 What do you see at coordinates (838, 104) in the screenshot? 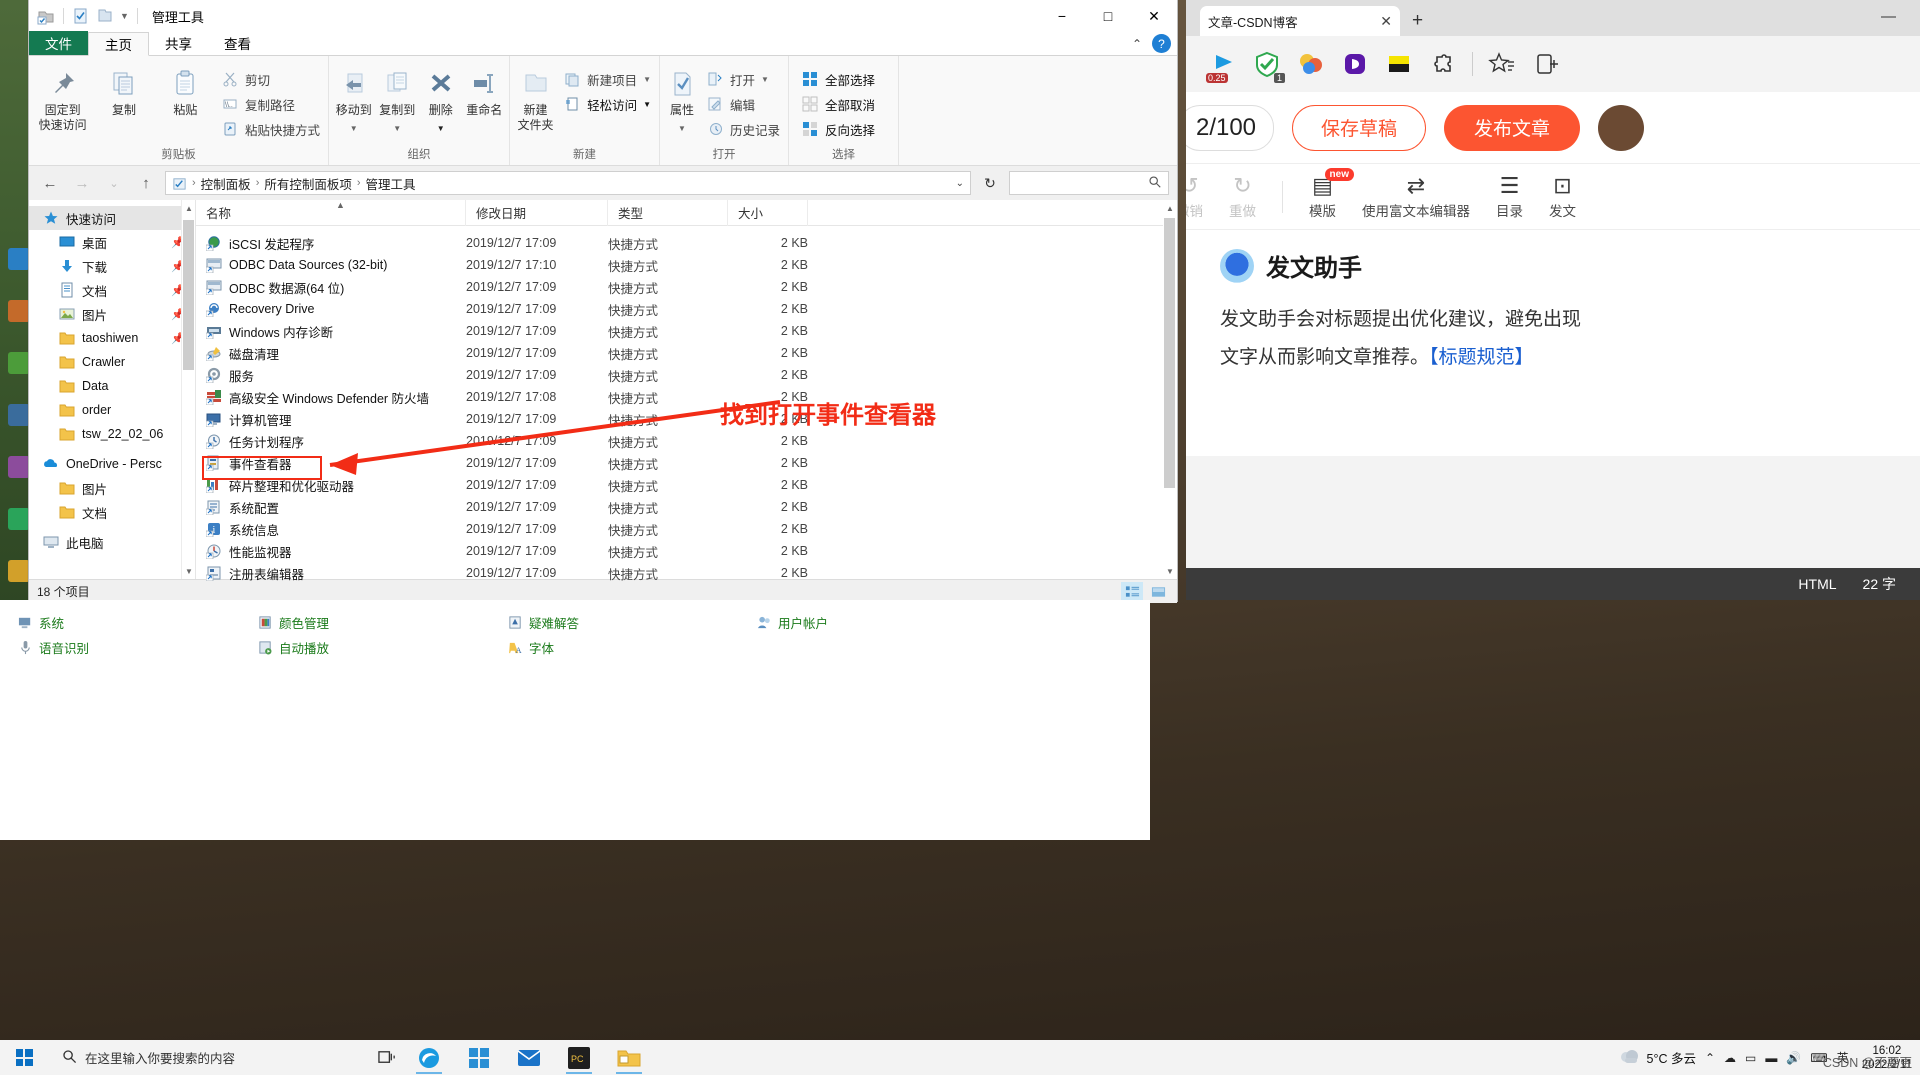
I see `select-none-button: 全部取消` at bounding box center [838, 104].